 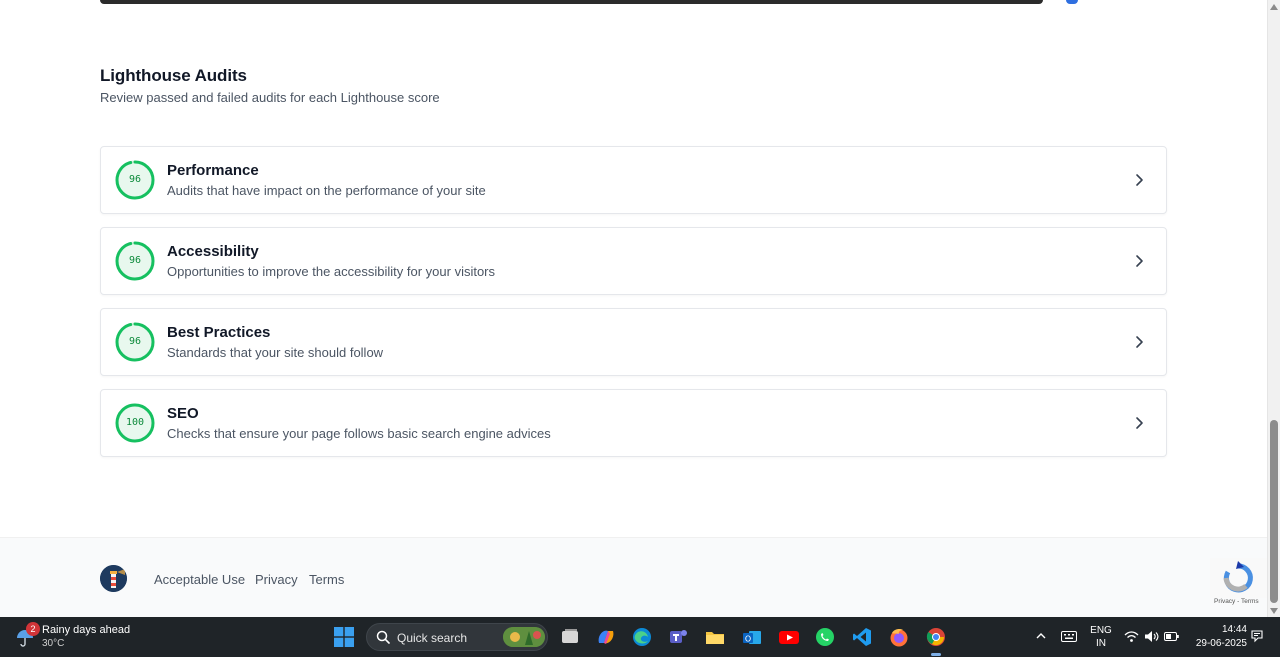 I want to click on scroll-up-icon, so click(x=1274, y=7).